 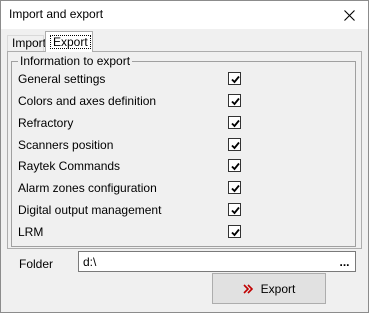 I want to click on alarm-zones-checkbox, so click(x=234, y=187).